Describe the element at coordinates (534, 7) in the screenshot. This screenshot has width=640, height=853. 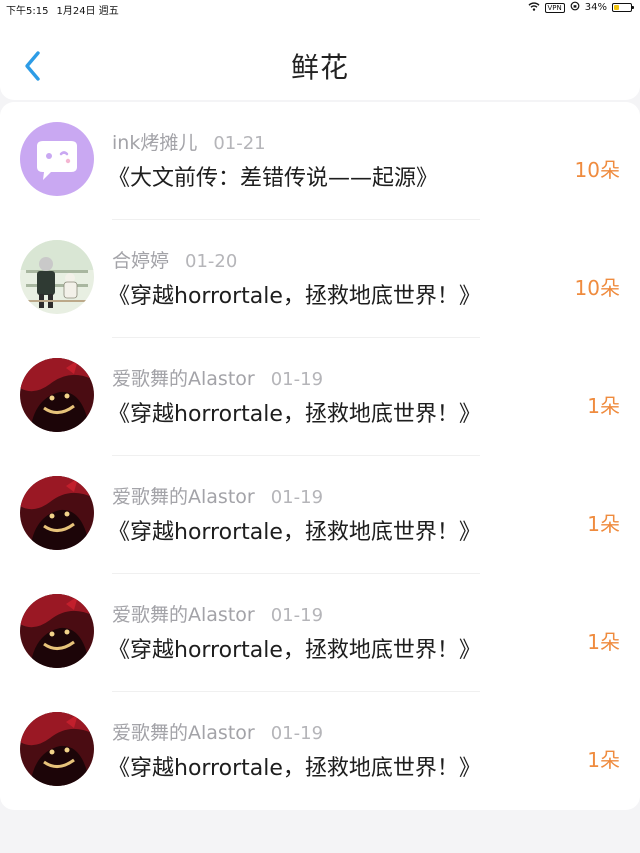
I see `wifi-icon` at that location.